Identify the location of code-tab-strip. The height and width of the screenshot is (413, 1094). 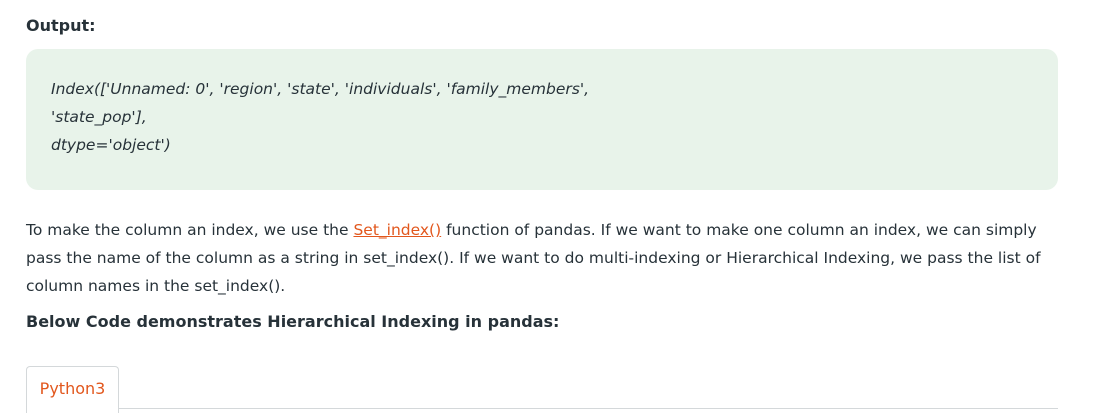
(542, 408).